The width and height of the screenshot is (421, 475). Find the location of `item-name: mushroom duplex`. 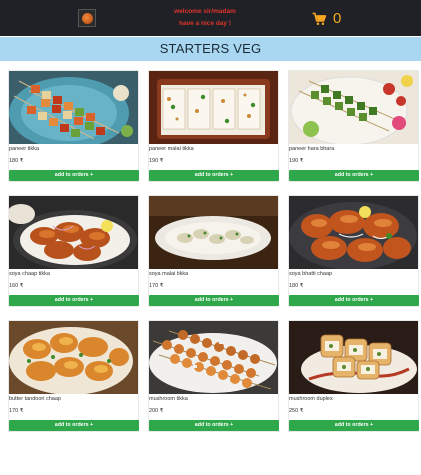

item-name: mushroom duplex is located at coordinates (311, 399).